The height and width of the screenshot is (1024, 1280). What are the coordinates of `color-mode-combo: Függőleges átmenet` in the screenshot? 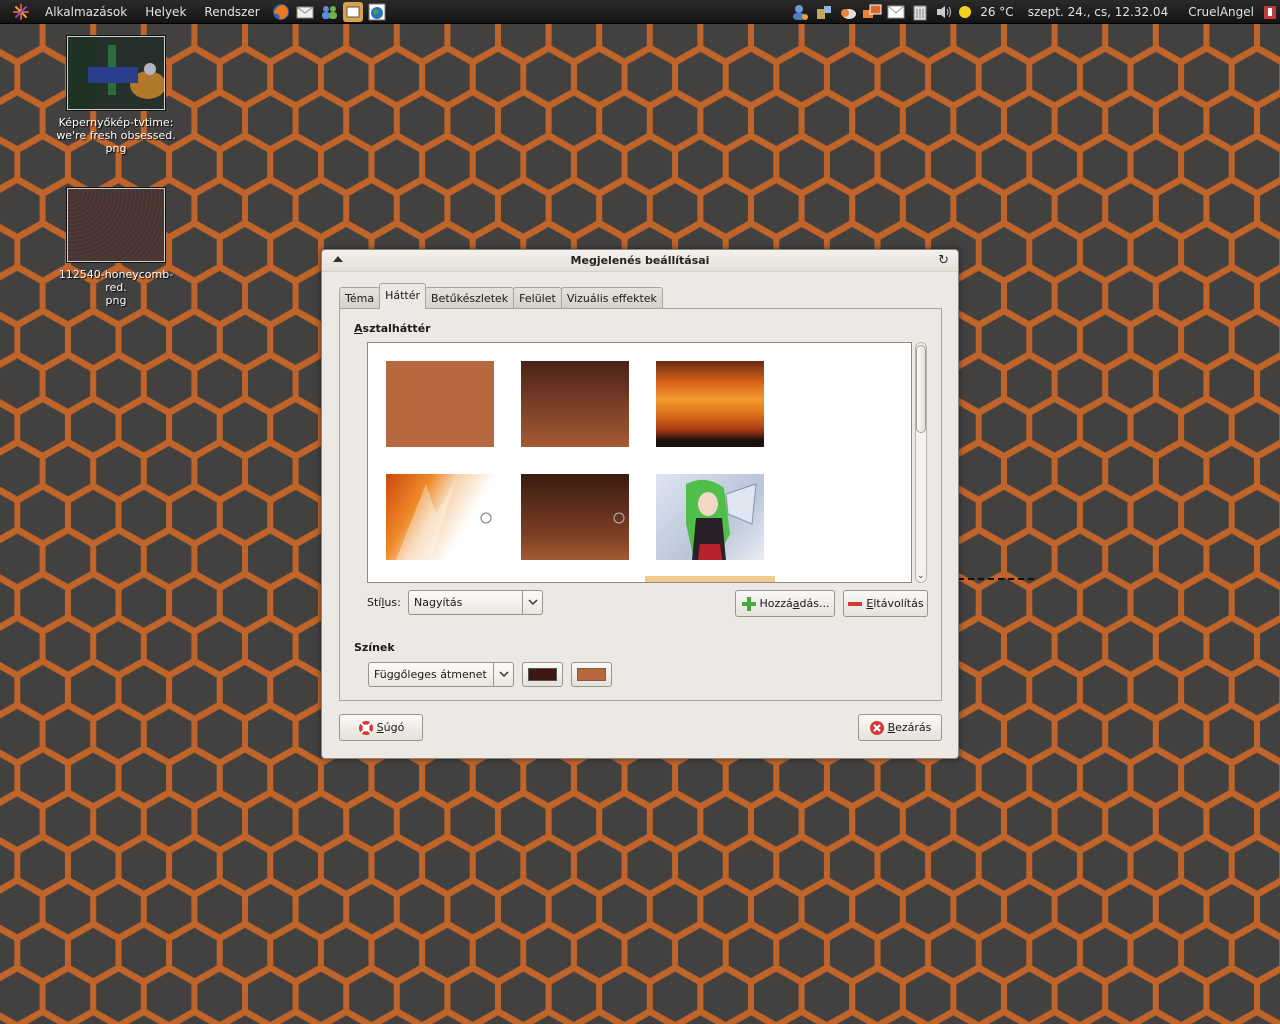 It's located at (441, 674).